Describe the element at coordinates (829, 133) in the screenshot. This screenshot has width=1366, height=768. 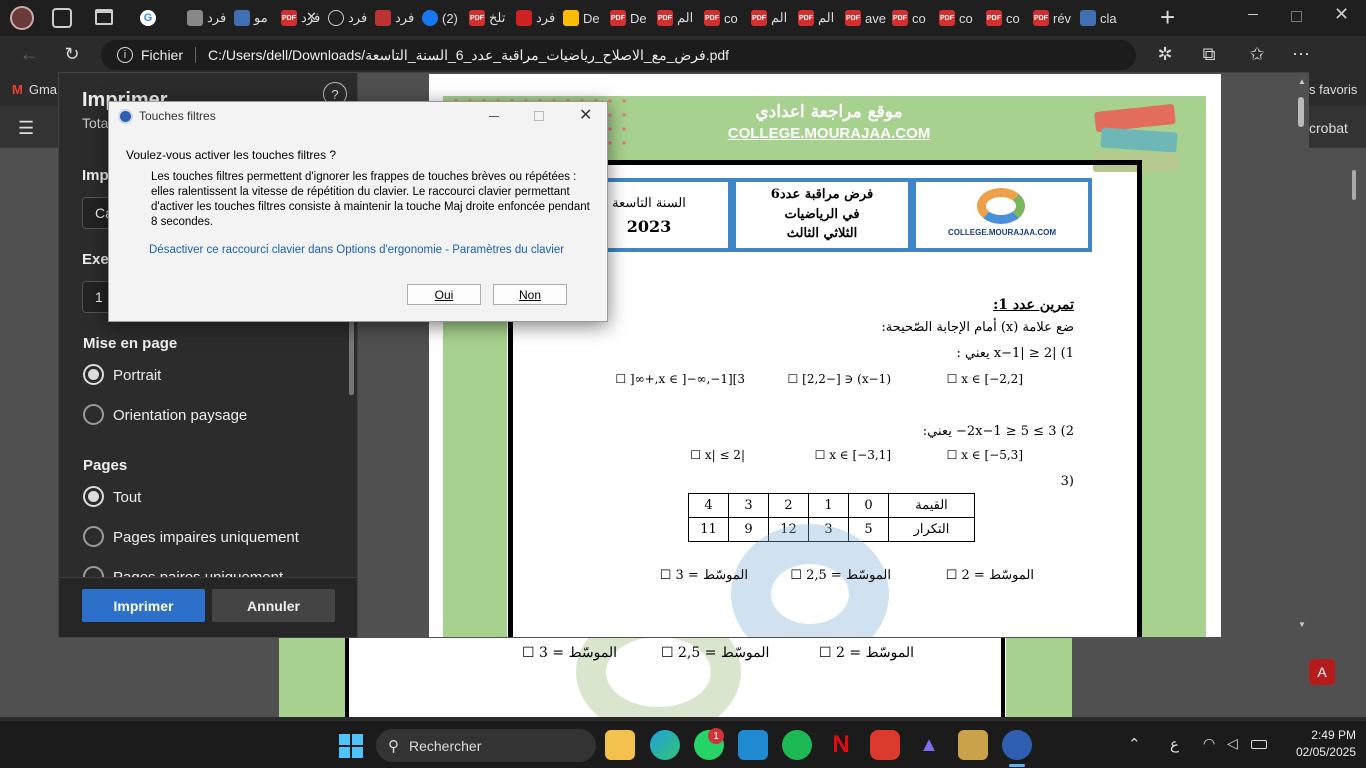
I see `site-url: COLLEGE.MOURAJAA.COM` at that location.